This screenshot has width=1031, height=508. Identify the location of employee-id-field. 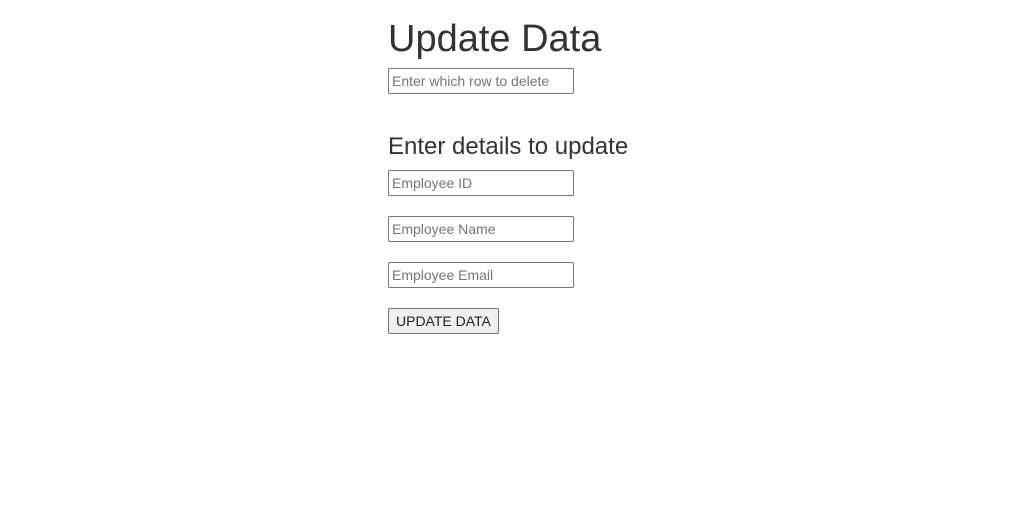
(481, 183).